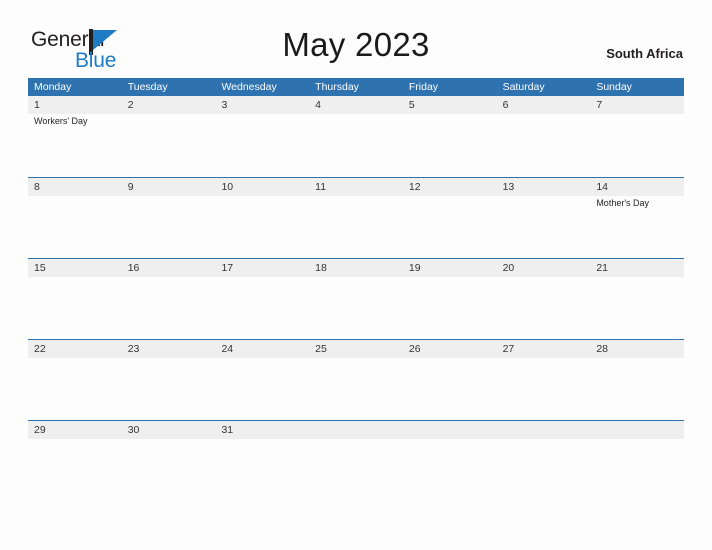 The height and width of the screenshot is (550, 712). What do you see at coordinates (599, 105) in the screenshot?
I see `day-number: 7` at bounding box center [599, 105].